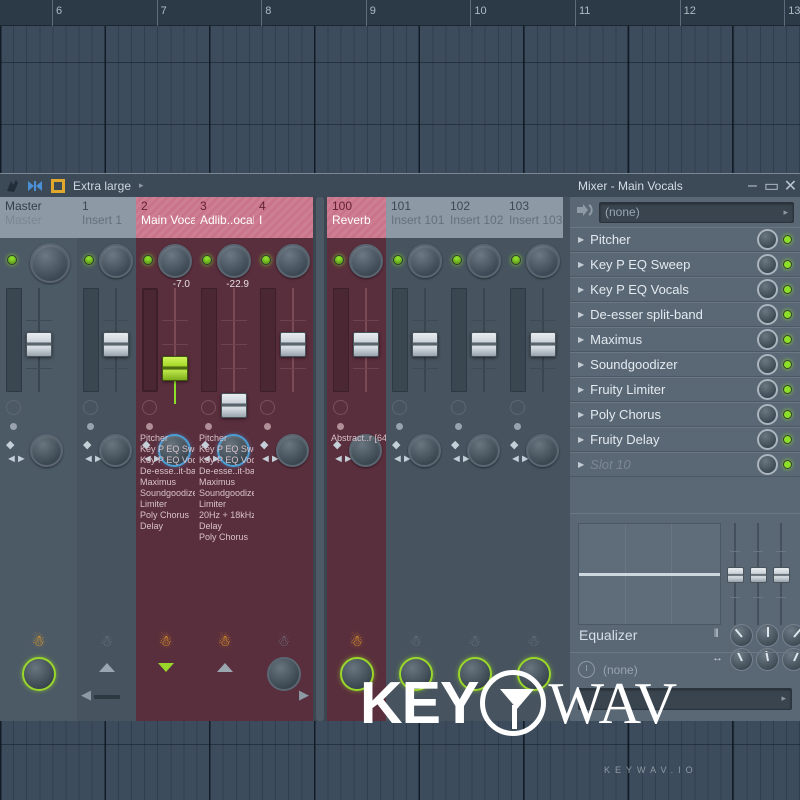  Describe the element at coordinates (477, 220) in the screenshot. I see `strip-name: Insert 102` at that location.